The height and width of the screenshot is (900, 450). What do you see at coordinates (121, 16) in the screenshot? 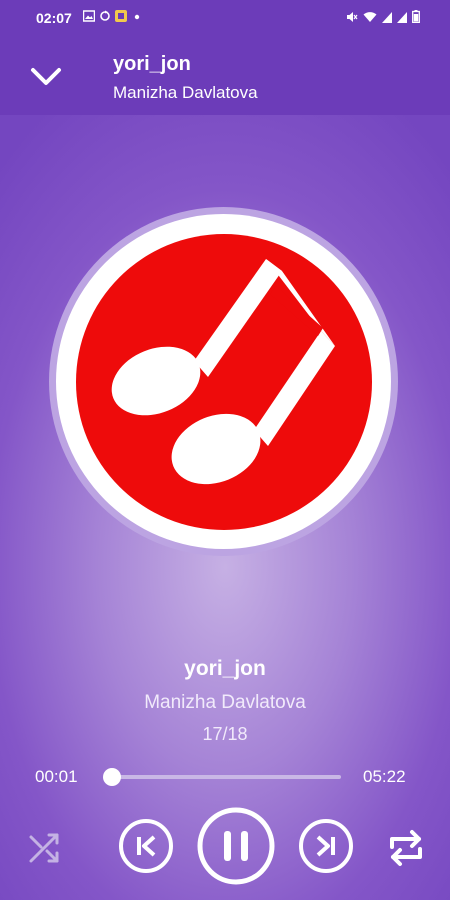
I see `app-notification-icon` at bounding box center [121, 16].